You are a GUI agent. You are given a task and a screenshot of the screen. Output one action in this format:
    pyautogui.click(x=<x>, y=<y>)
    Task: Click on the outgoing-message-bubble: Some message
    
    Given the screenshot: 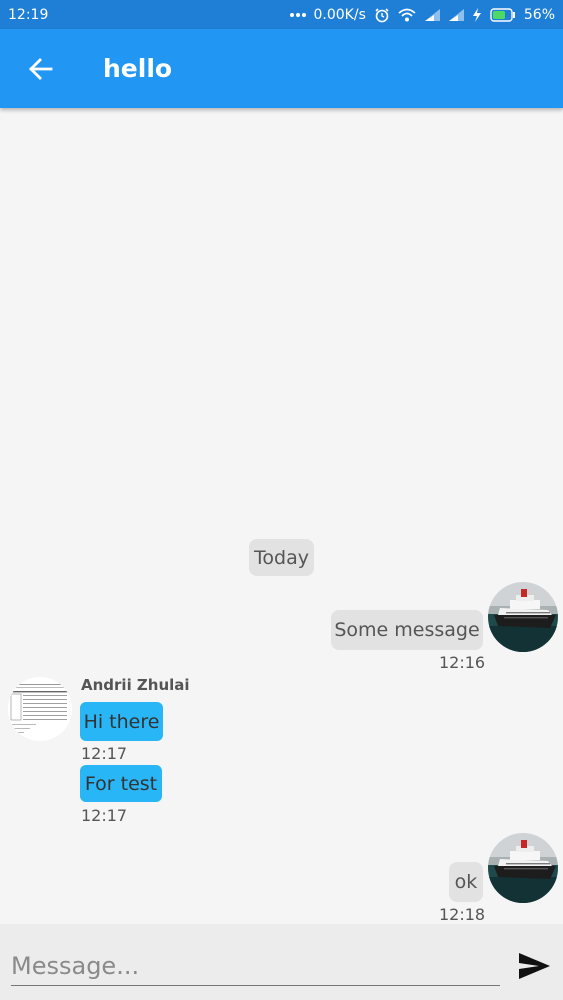 What is the action you would take?
    pyautogui.click(x=407, y=630)
    